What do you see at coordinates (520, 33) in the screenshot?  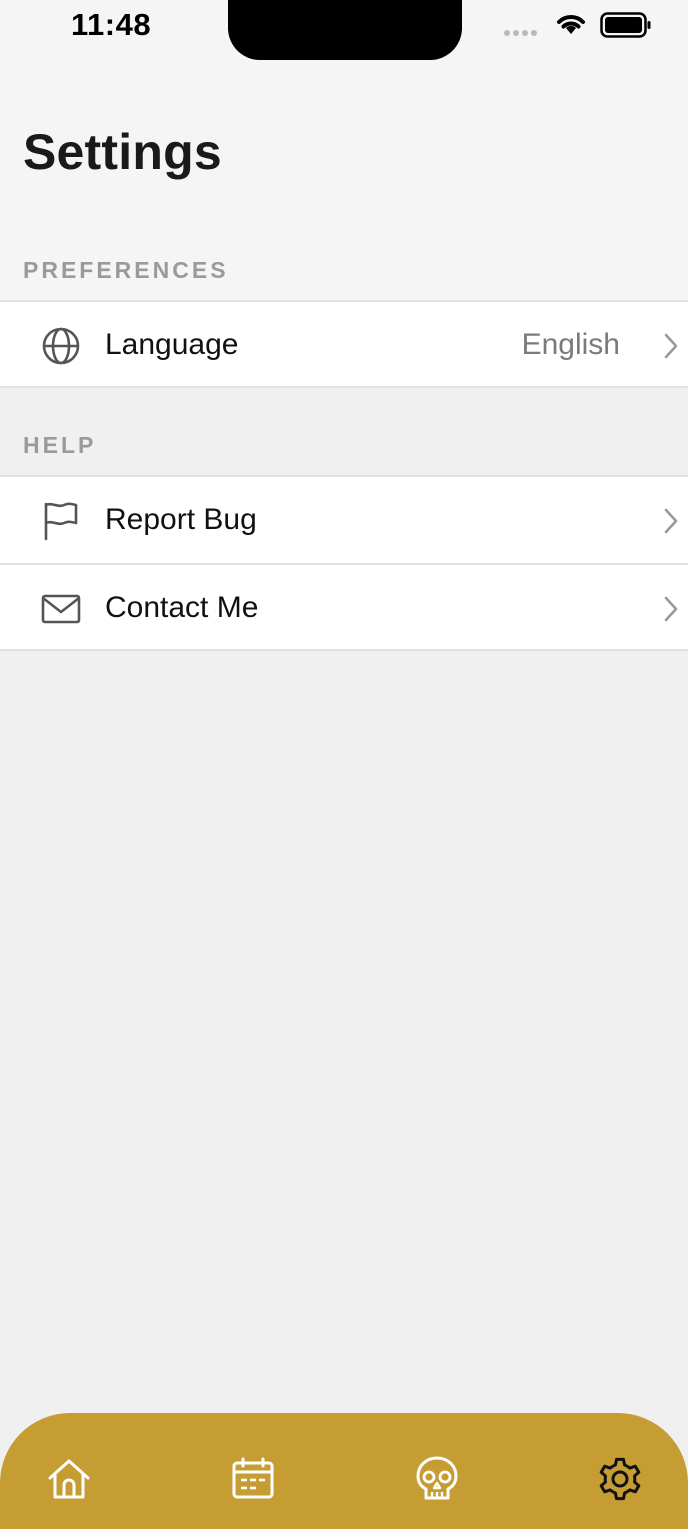 I see `cellular-signal-icon` at bounding box center [520, 33].